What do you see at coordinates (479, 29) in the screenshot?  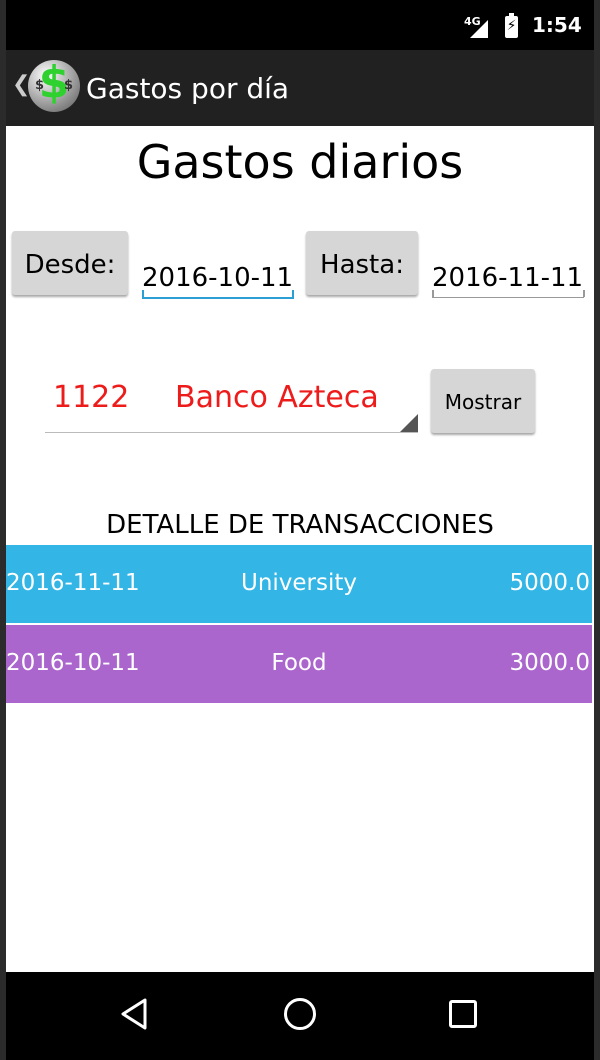 I see `signal-icon` at bounding box center [479, 29].